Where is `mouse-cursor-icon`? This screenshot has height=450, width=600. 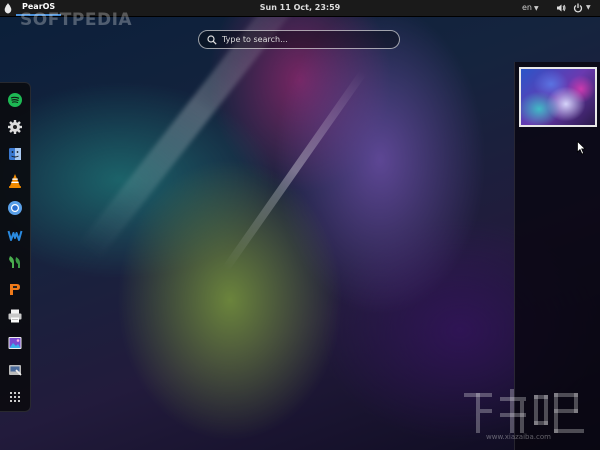 mouse-cursor-icon is located at coordinates (581, 148).